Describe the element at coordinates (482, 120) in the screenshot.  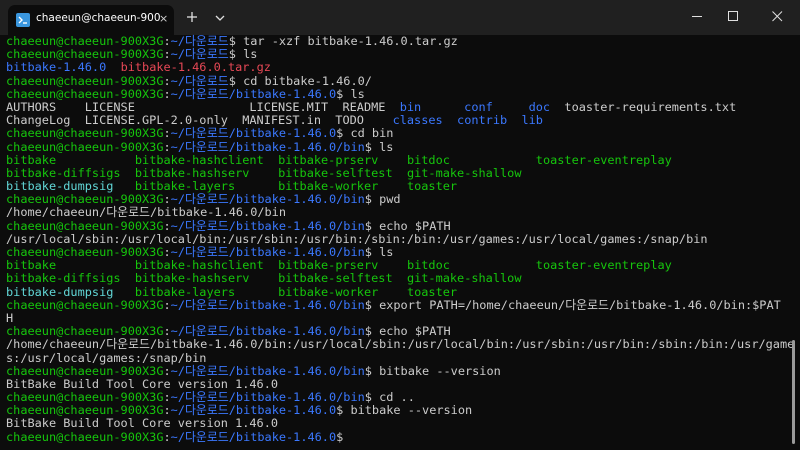
I see `directory-text: contrib` at that location.